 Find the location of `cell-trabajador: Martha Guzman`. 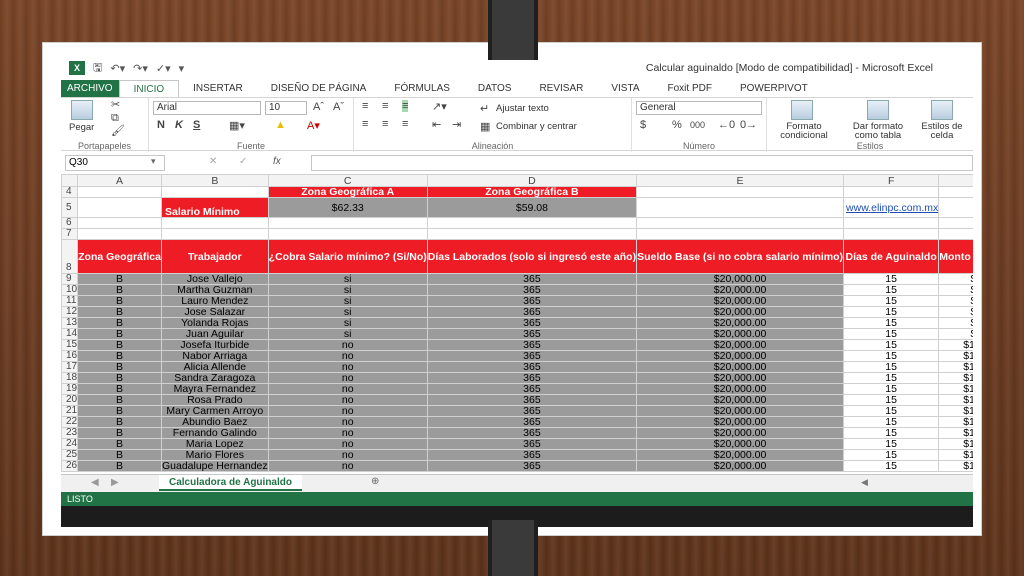

cell-trabajador: Martha Guzman is located at coordinates (214, 290).